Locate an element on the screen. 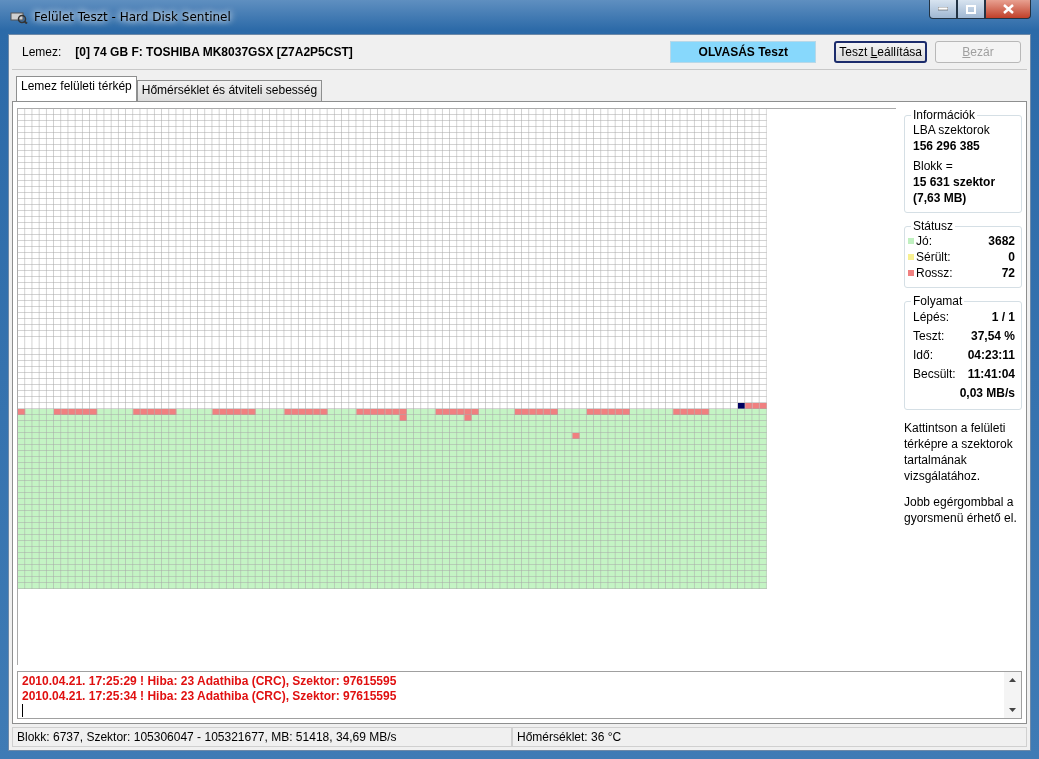  help-text: Kattintson a felületi térképre a szektorok tartalmának vizsgálatához. is located at coordinates (959, 452).